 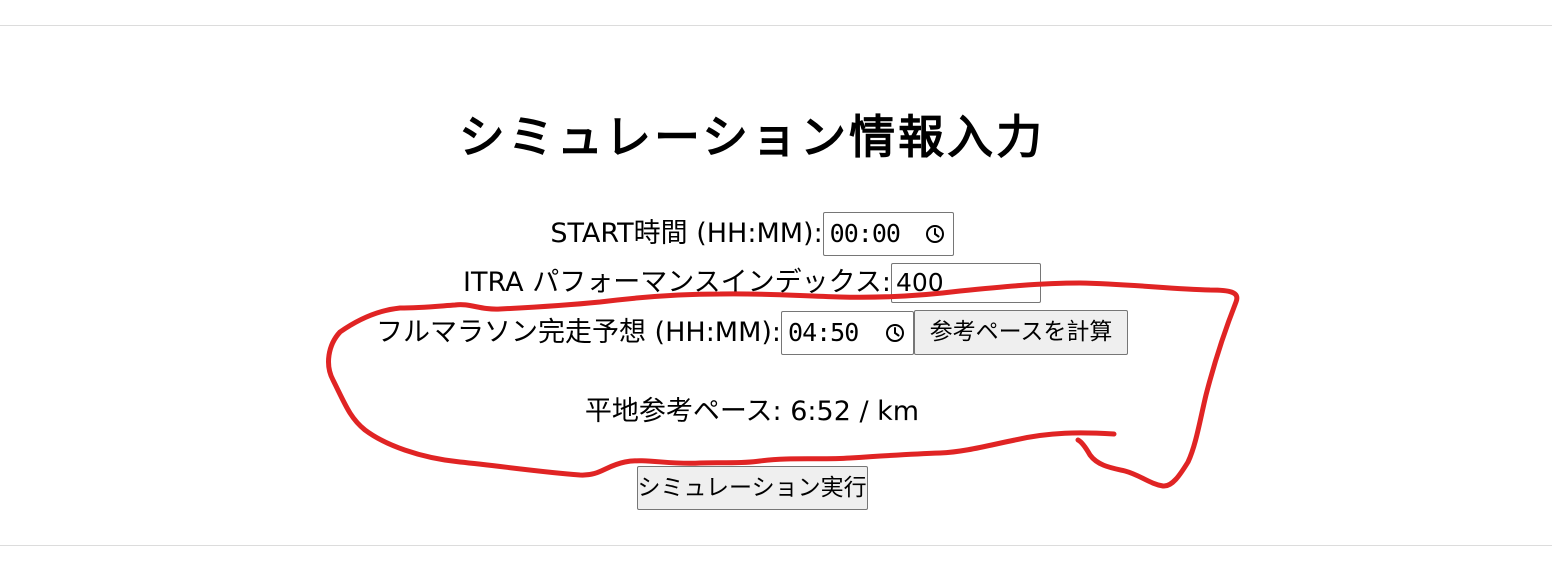 I want to click on run-row: シミュレーション実行, so click(x=752, y=488).